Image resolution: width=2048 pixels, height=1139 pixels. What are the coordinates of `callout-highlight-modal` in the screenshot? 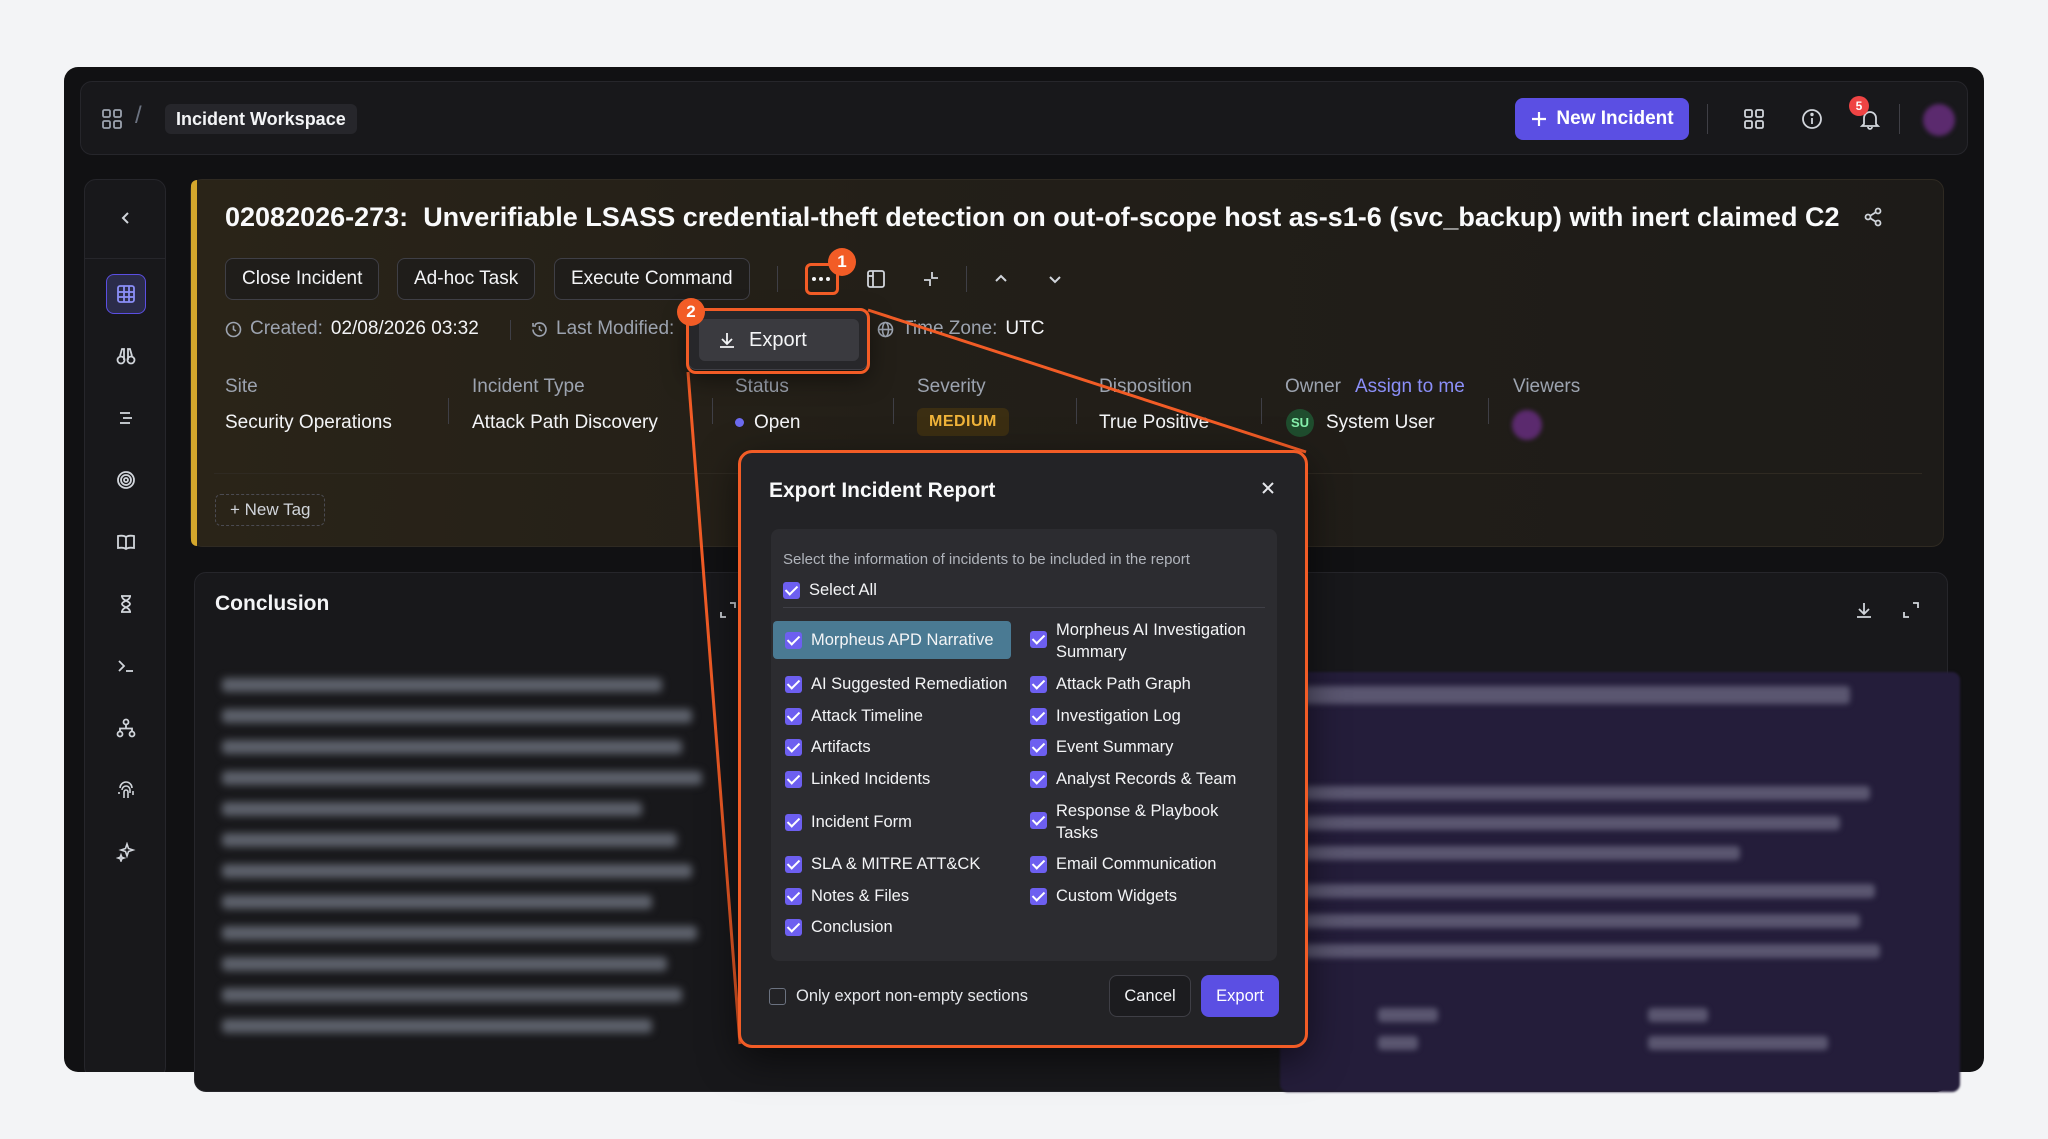 It's located at (1023, 749).